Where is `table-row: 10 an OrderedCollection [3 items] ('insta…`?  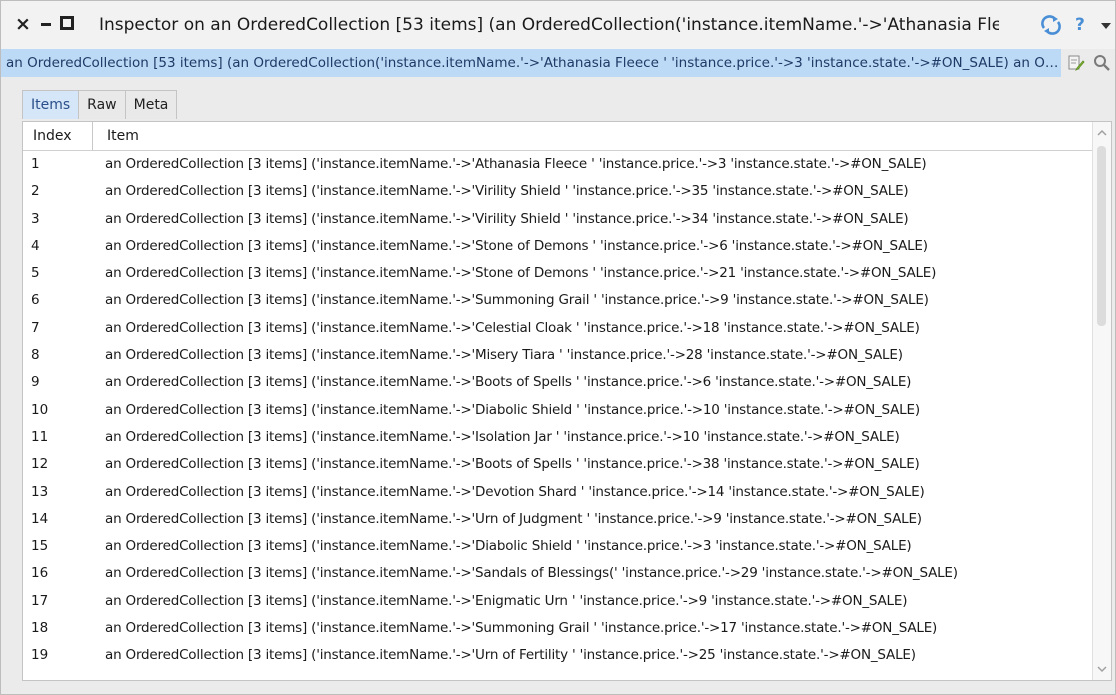
table-row: 10 an OrderedCollection [3 items] ('insta… is located at coordinates (558, 410).